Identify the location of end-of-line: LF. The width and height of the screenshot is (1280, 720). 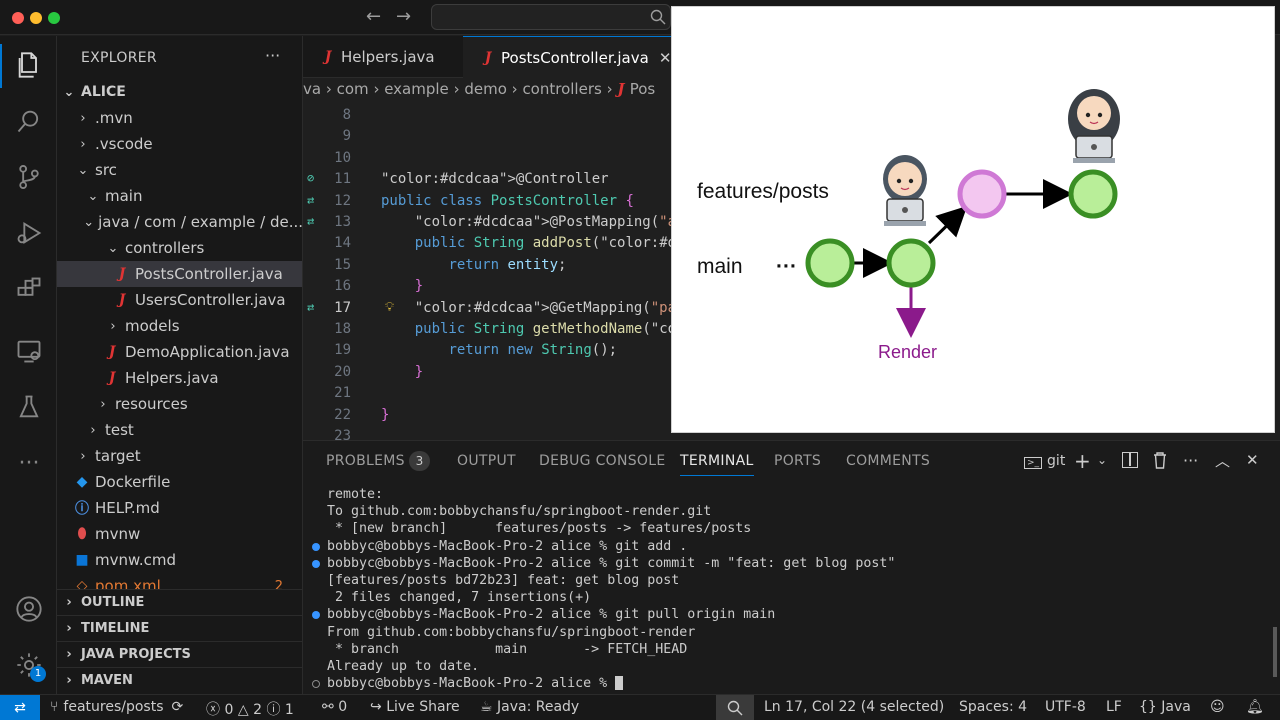
(1114, 707).